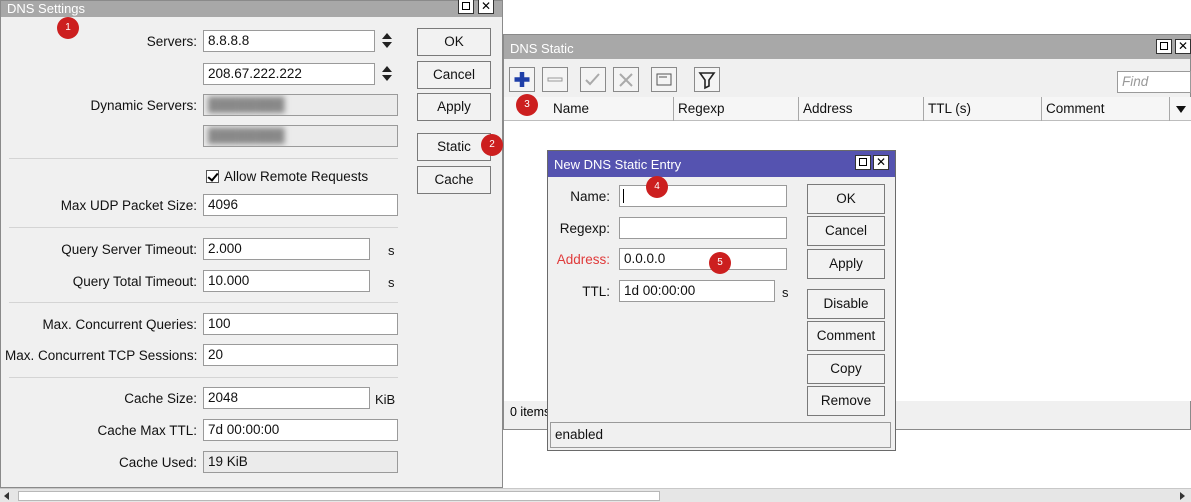 The width and height of the screenshot is (1191, 502). Describe the element at coordinates (720, 263) in the screenshot. I see `step-badge-5: 5` at that location.